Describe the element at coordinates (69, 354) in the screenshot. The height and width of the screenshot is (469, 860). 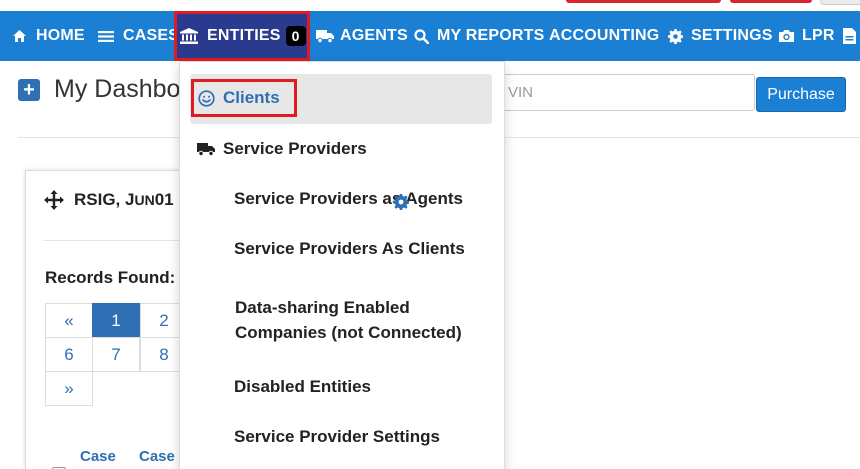
I see `pager-page-6: 6` at that location.